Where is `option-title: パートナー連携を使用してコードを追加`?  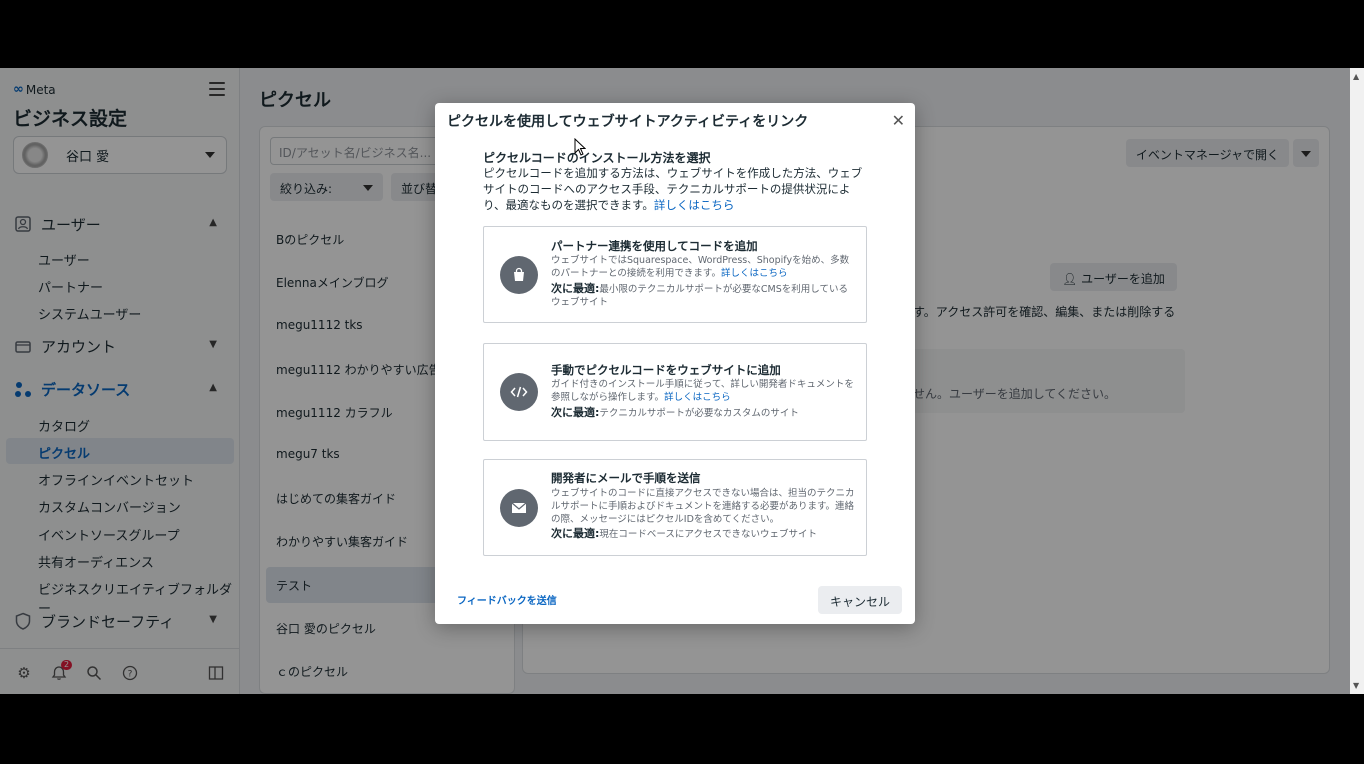 option-title: パートナー連携を使用してコードを追加 is located at coordinates (654, 246).